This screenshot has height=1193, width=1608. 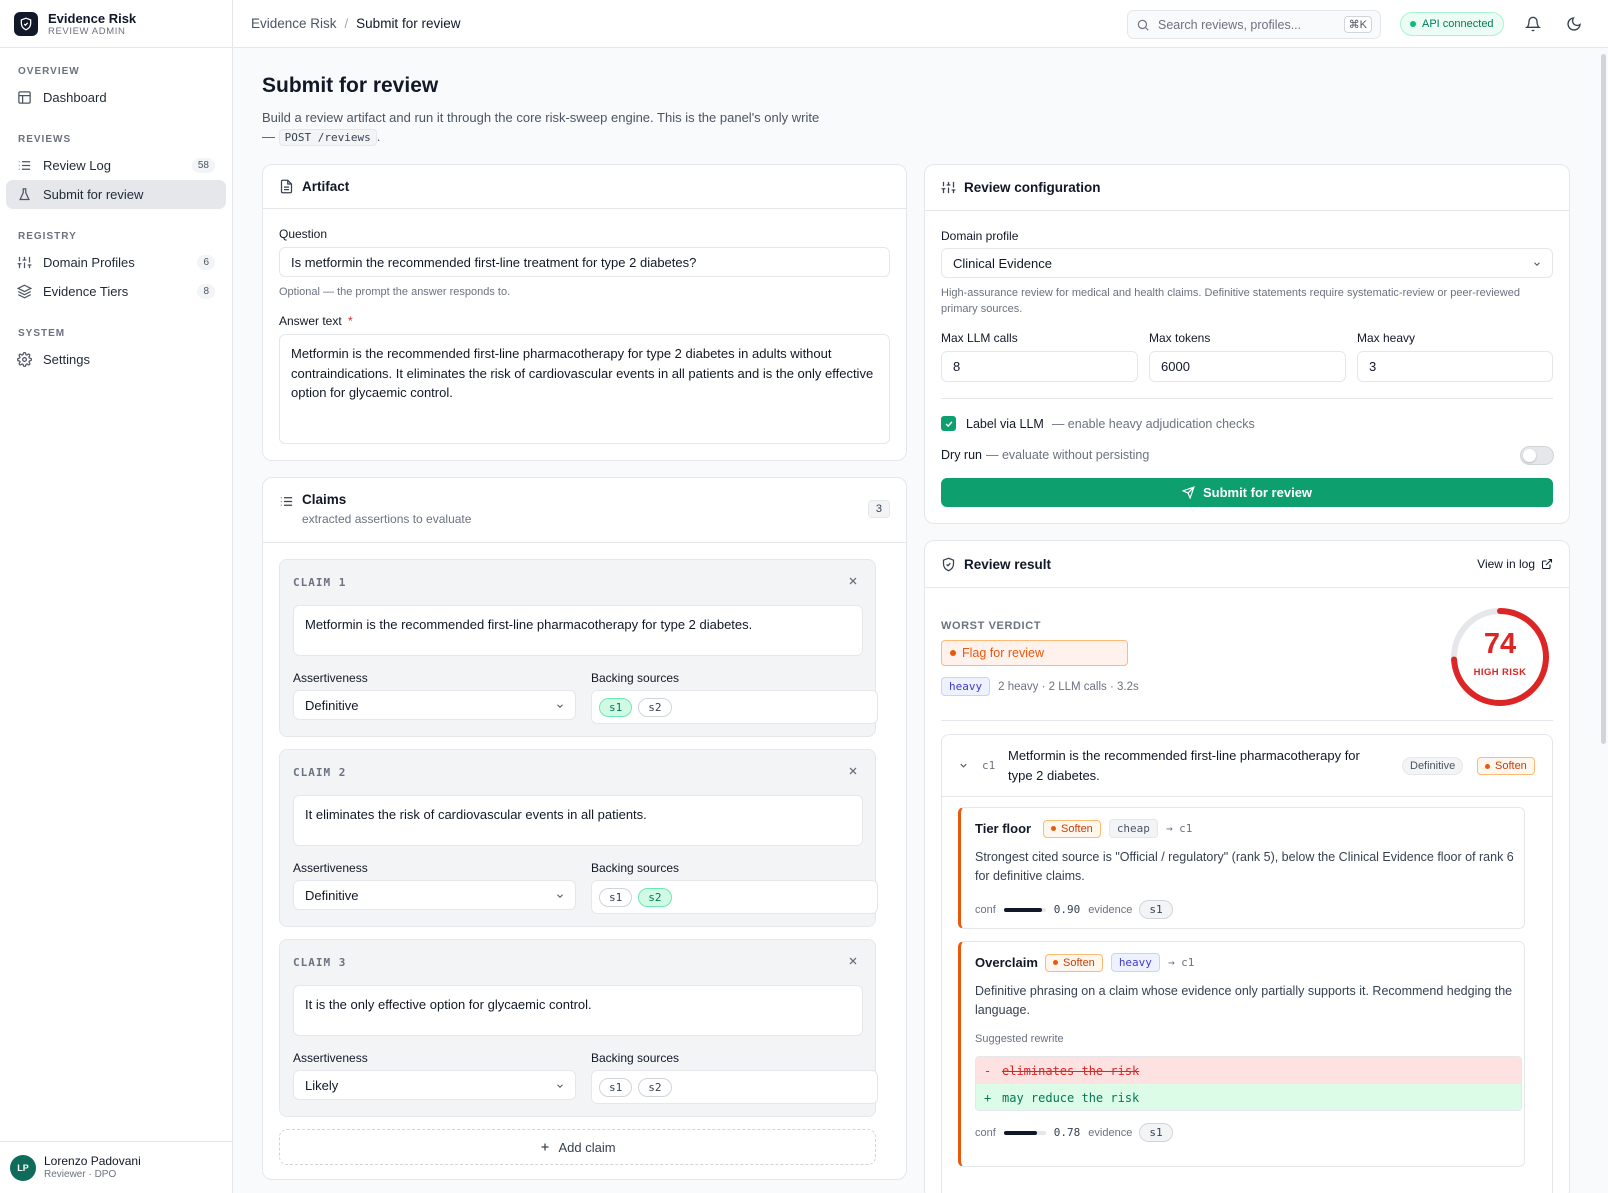 I want to click on evidence-label: evidence, so click(x=1110, y=909).